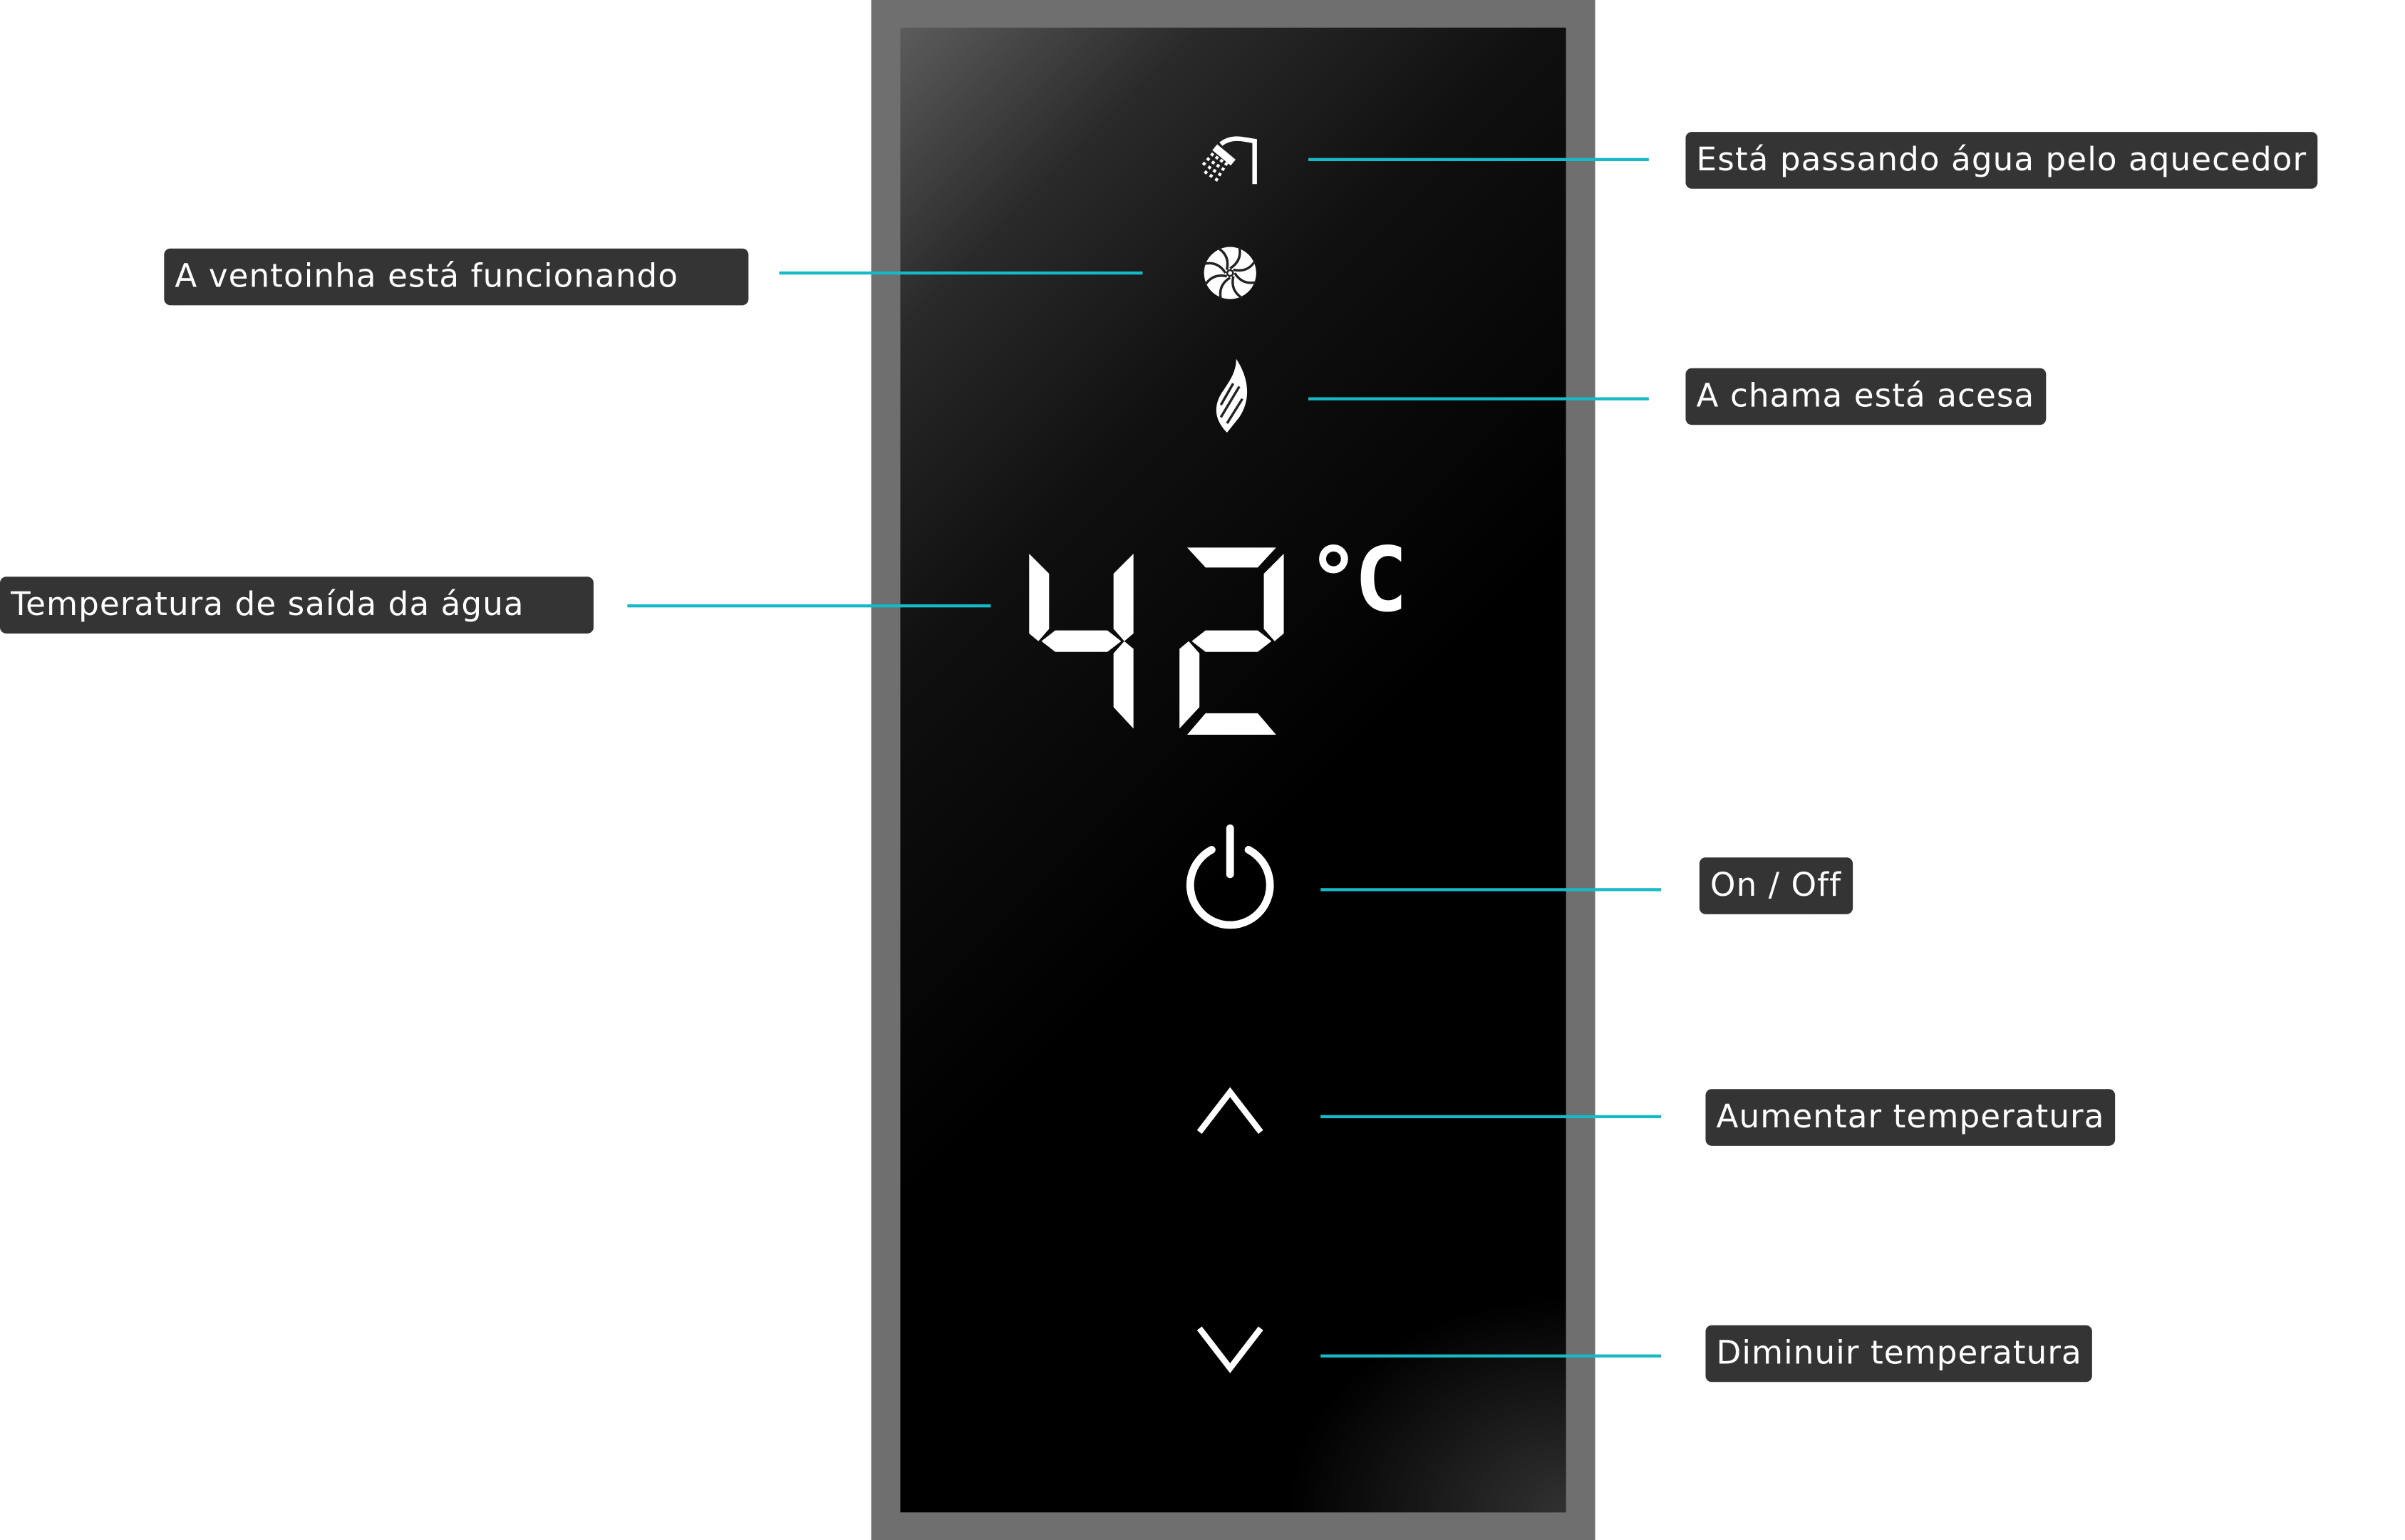 The image size is (2405, 1540). What do you see at coordinates (1229, 160) in the screenshot?
I see `shower-icon` at bounding box center [1229, 160].